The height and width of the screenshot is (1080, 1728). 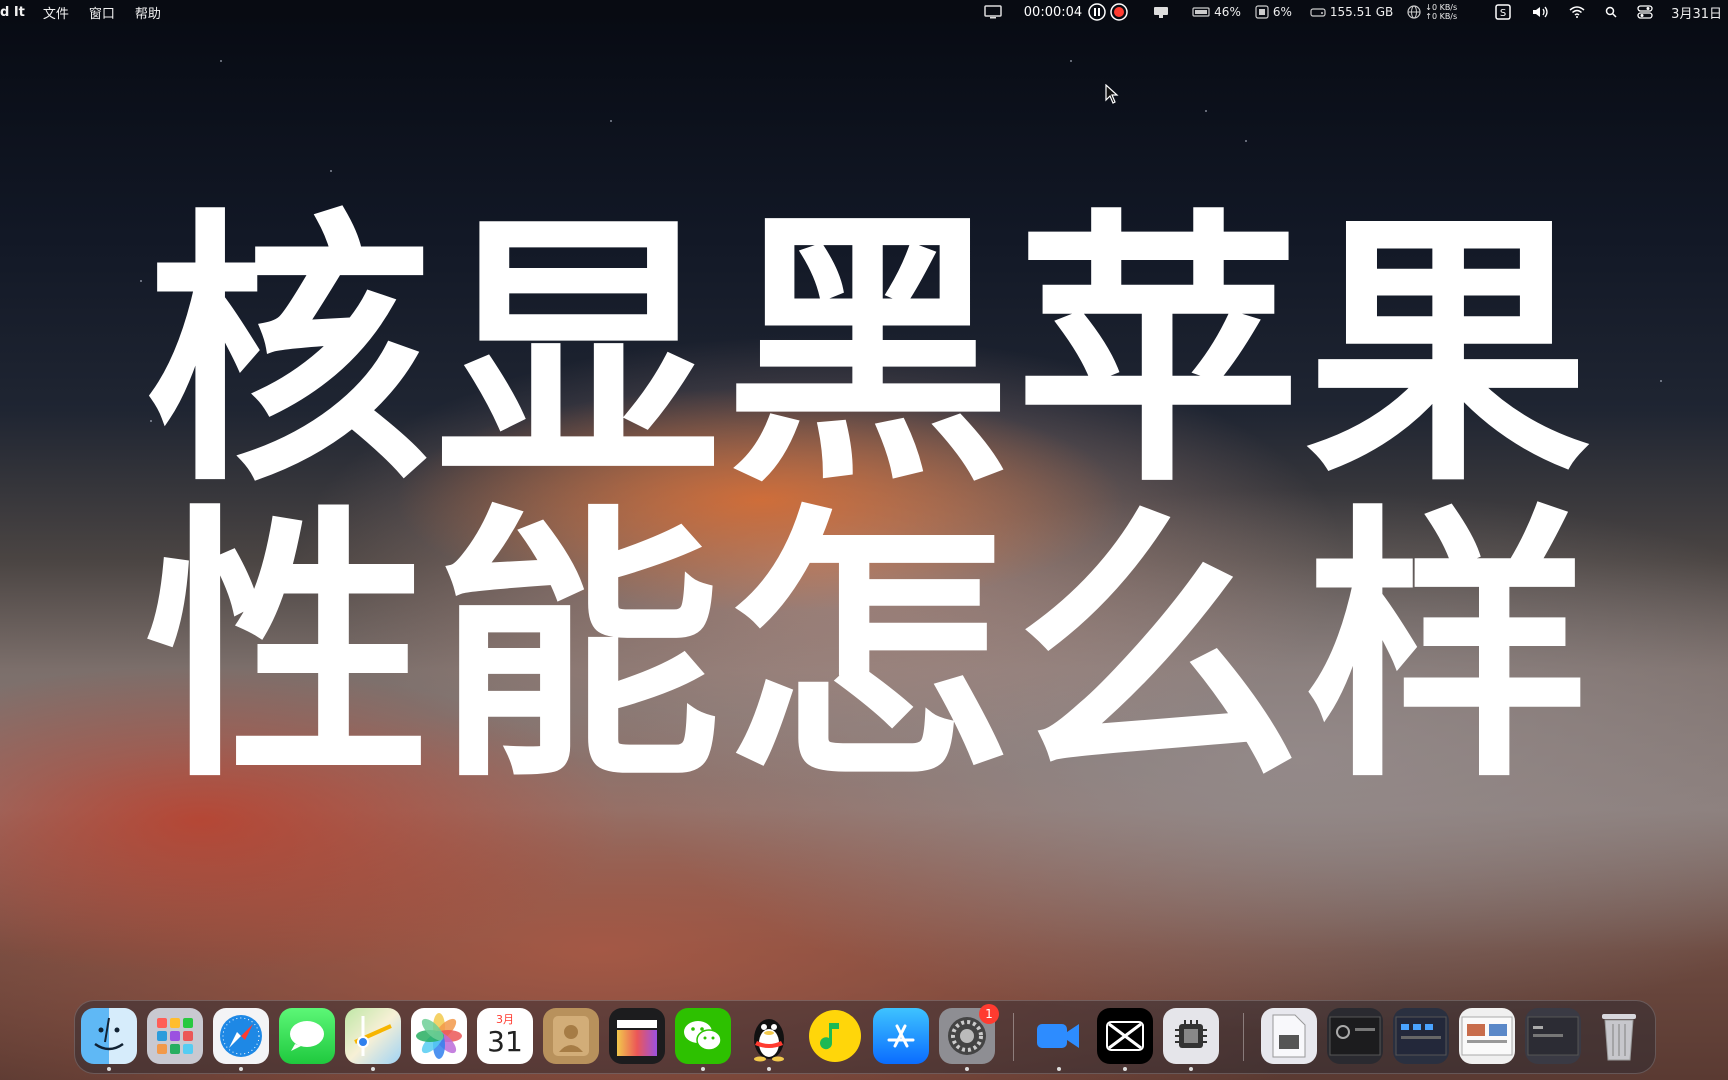 I want to click on menu-window: 窗口, so click(x=102, y=12).